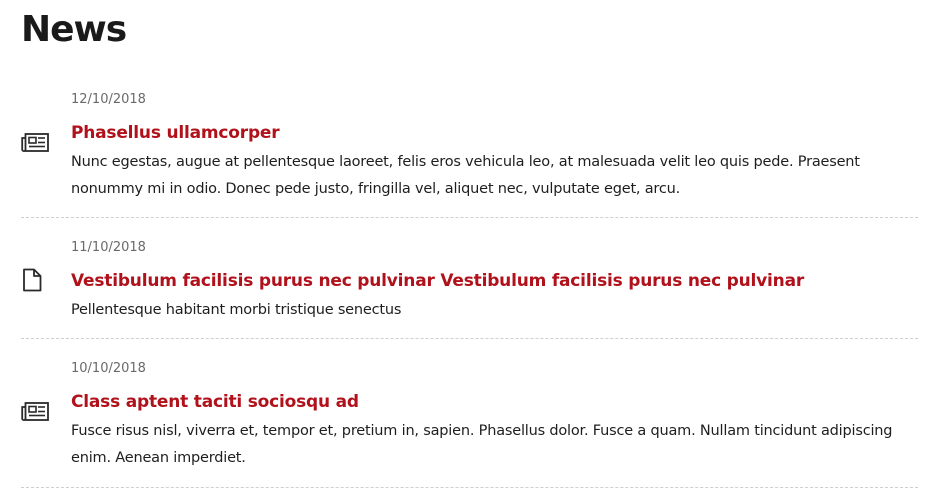 The width and height of the screenshot is (941, 500). I want to click on news-title-link: Phasellus ullamcorper, so click(494, 133).